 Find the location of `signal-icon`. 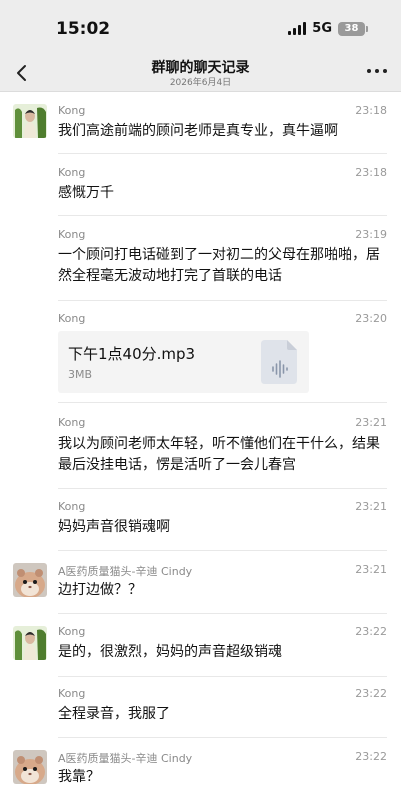

signal-icon is located at coordinates (297, 28).